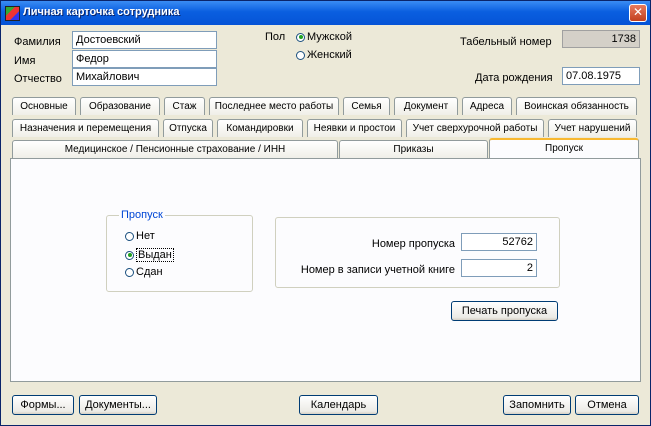  Describe the element at coordinates (426, 106) in the screenshot. I see `tab-document: Документ` at that location.